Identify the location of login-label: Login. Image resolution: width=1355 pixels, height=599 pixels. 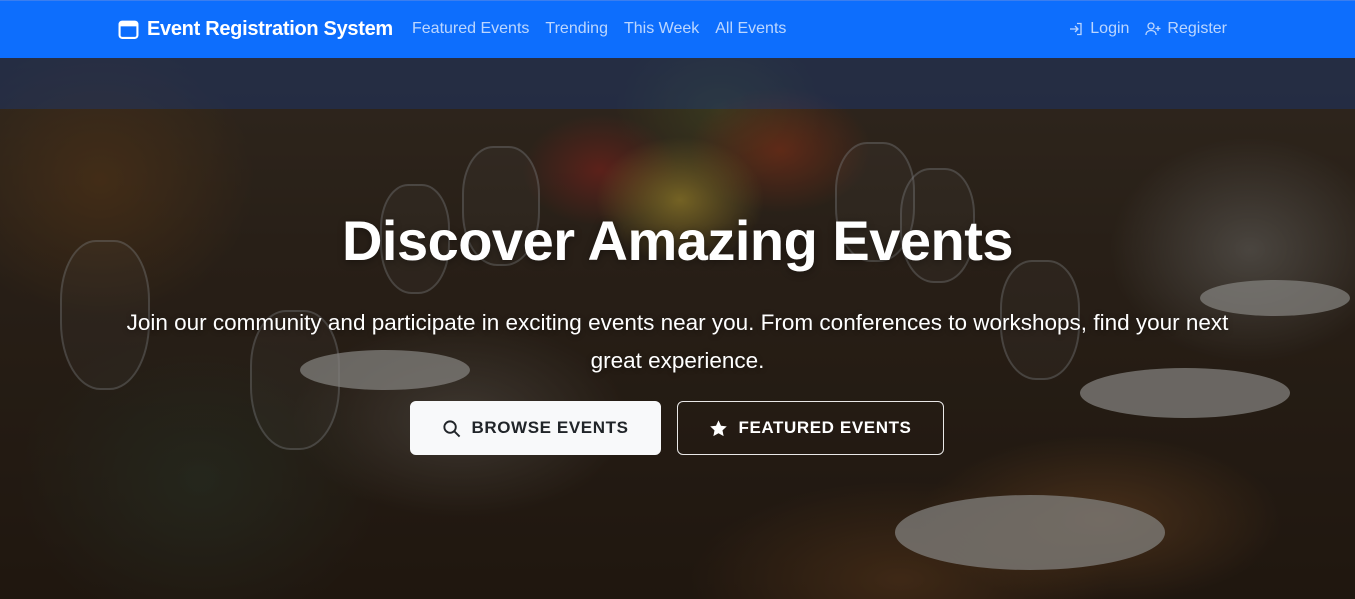
(1110, 28).